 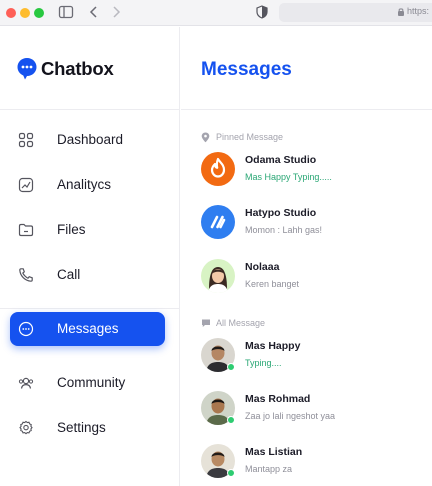 I want to click on conversation-name: Mas Happy, so click(x=273, y=346).